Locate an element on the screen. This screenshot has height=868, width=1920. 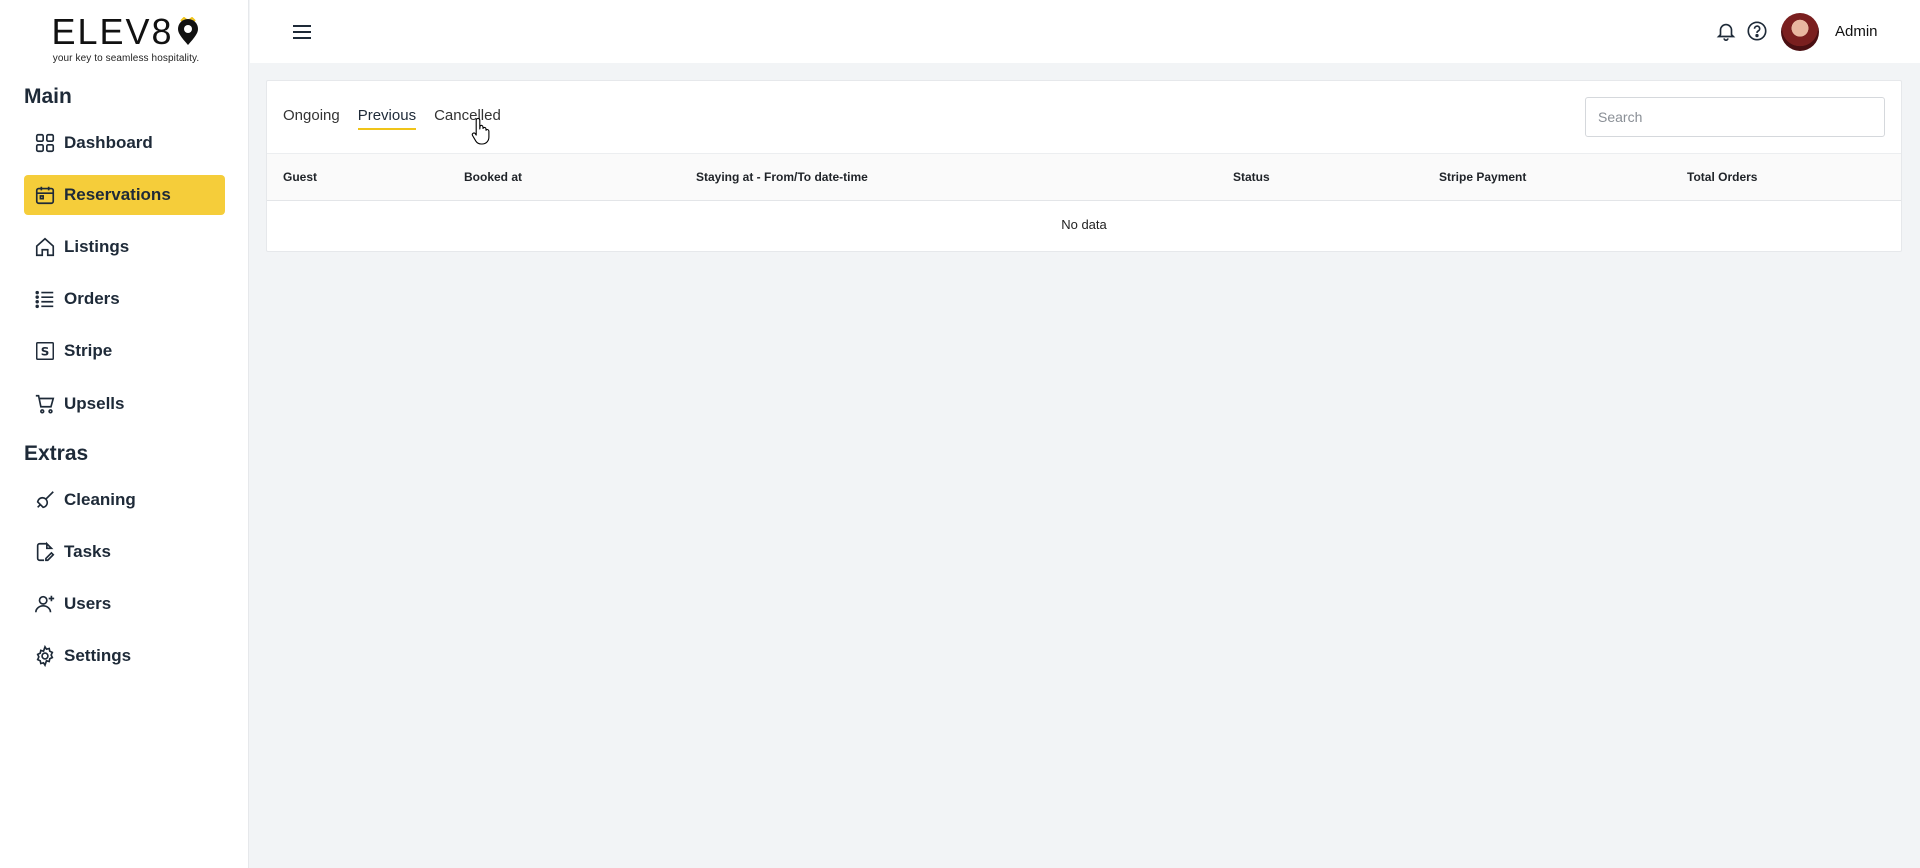
sidebar-item-label: Orders is located at coordinates (92, 298).